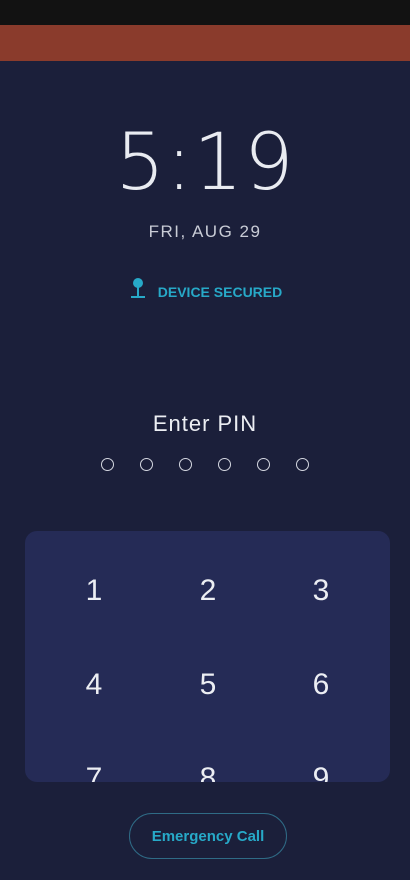  What do you see at coordinates (138, 291) in the screenshot?
I see `lock-pin-icon` at bounding box center [138, 291].